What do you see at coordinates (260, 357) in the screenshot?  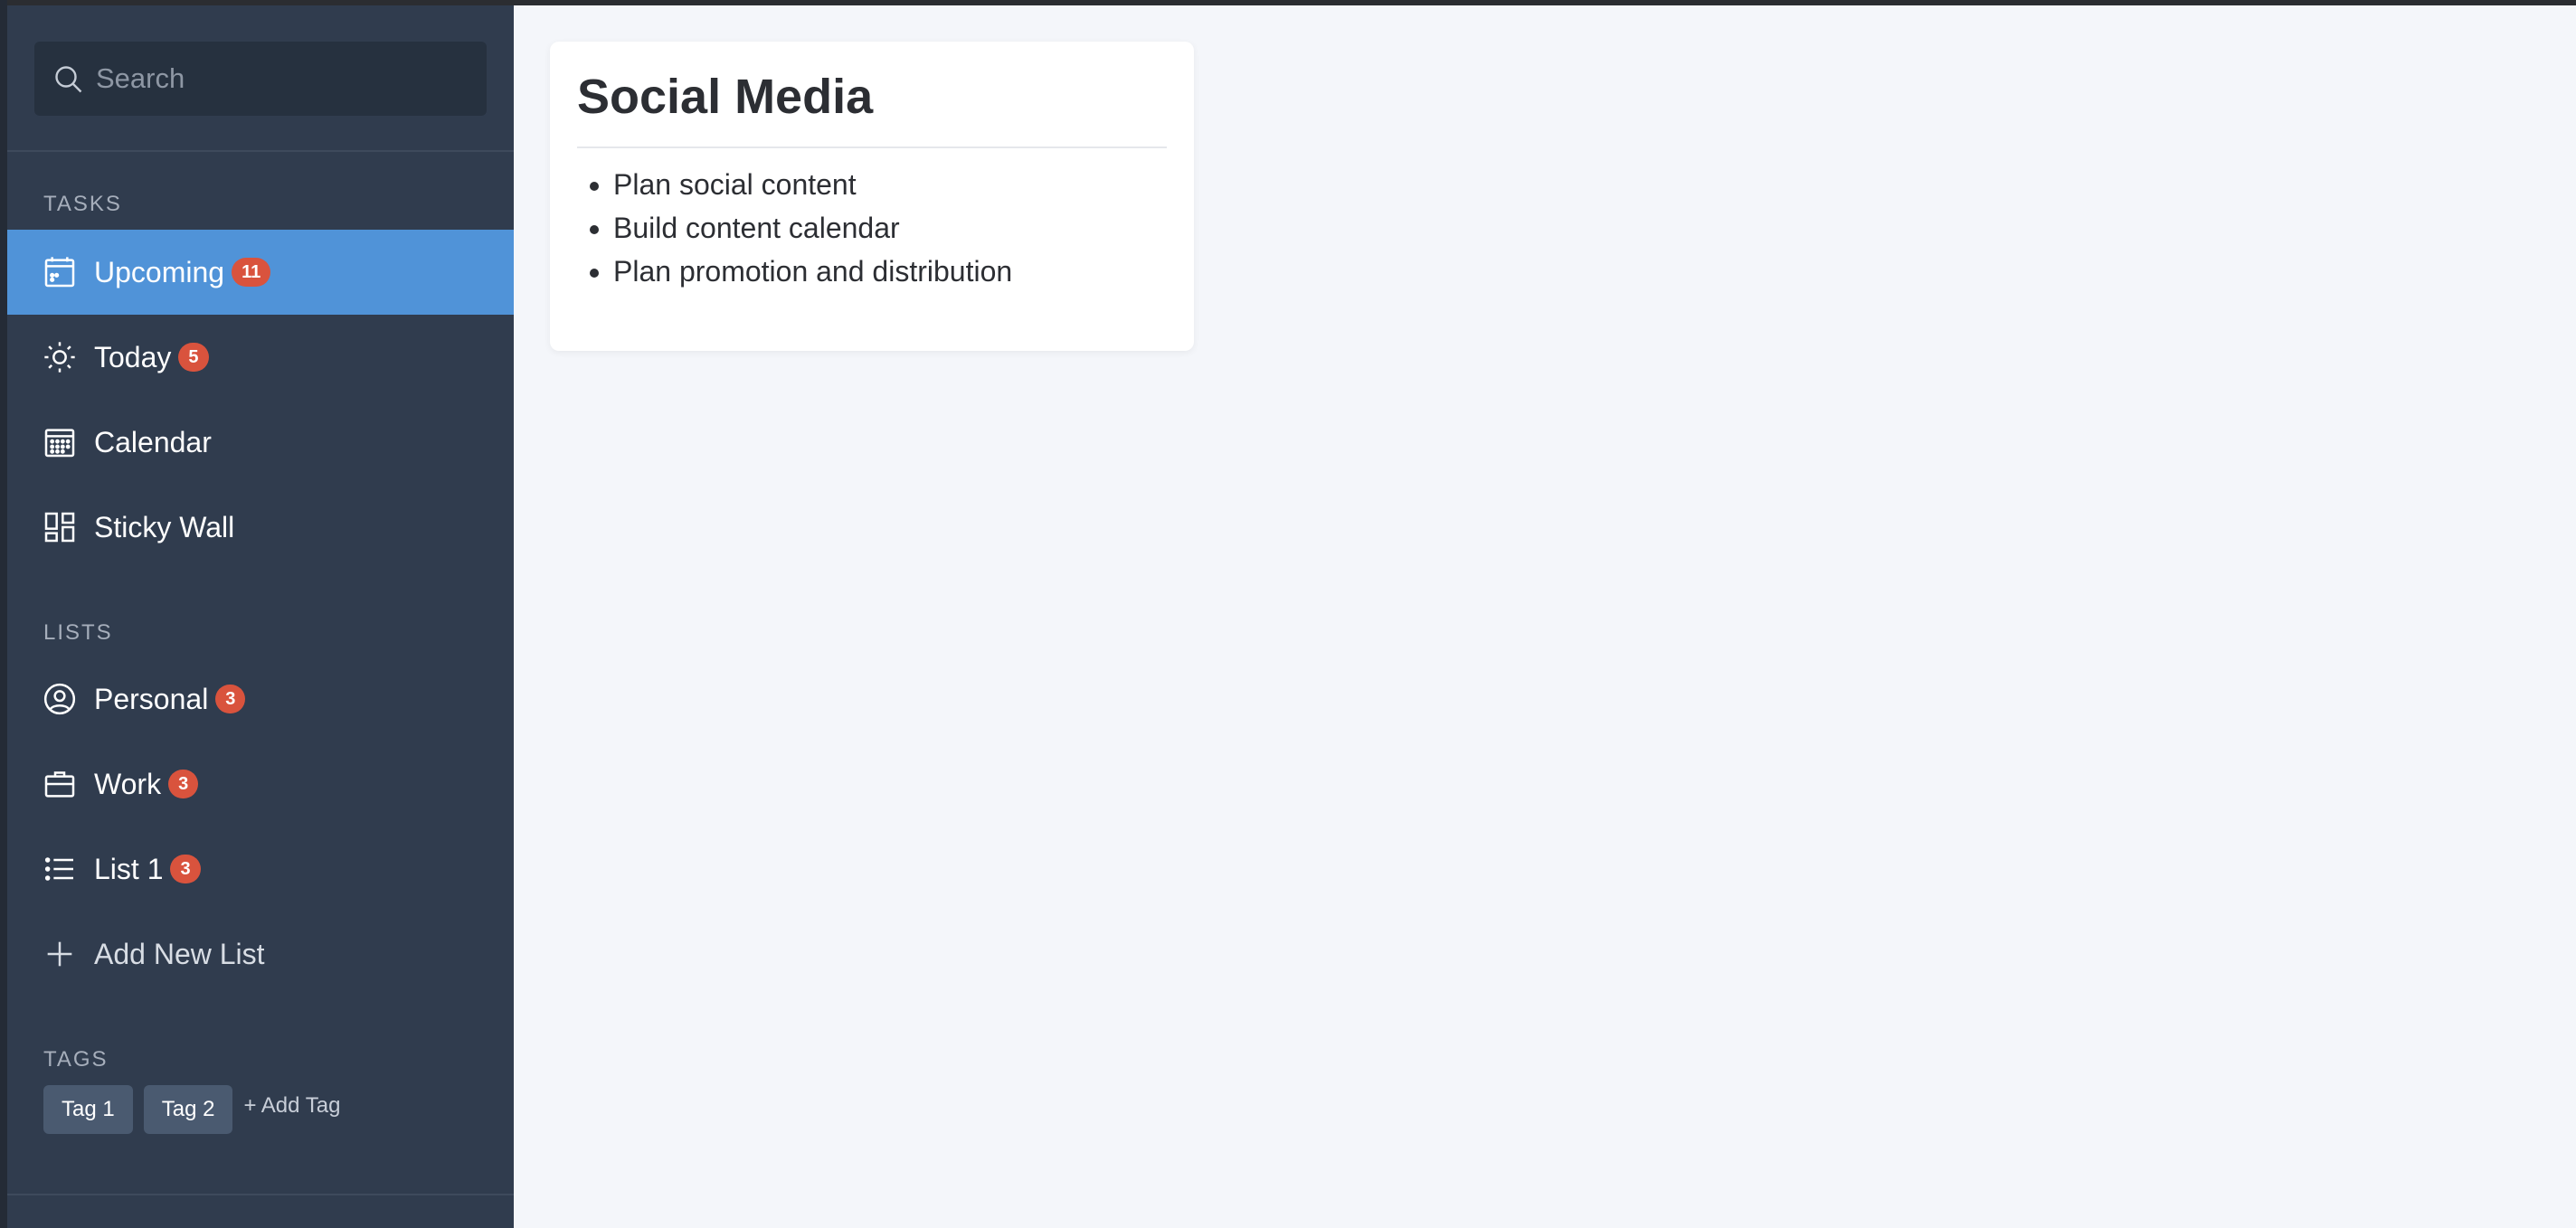 I see `sidebar-item-today: Today 5` at bounding box center [260, 357].